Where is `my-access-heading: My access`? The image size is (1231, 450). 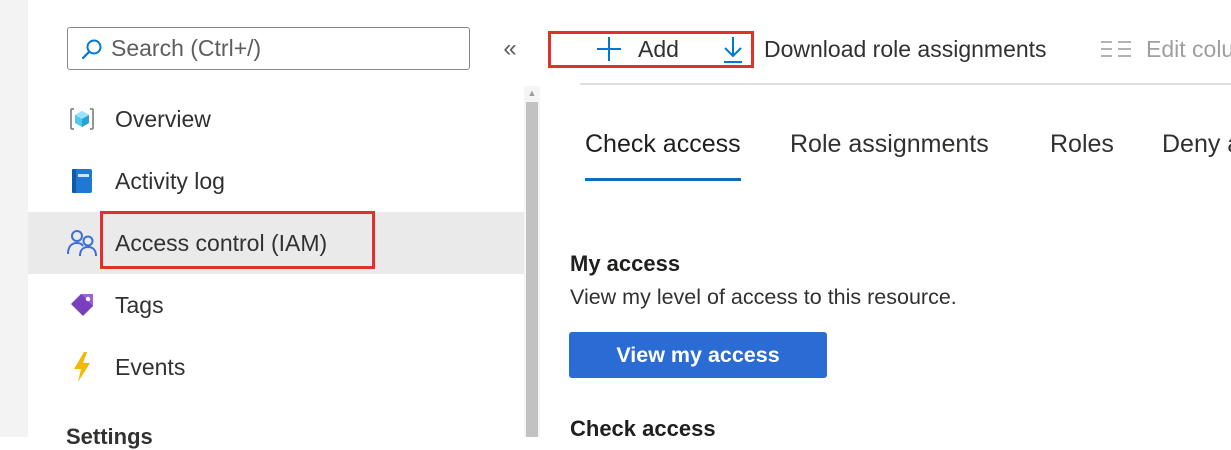 my-access-heading: My access is located at coordinates (625, 263).